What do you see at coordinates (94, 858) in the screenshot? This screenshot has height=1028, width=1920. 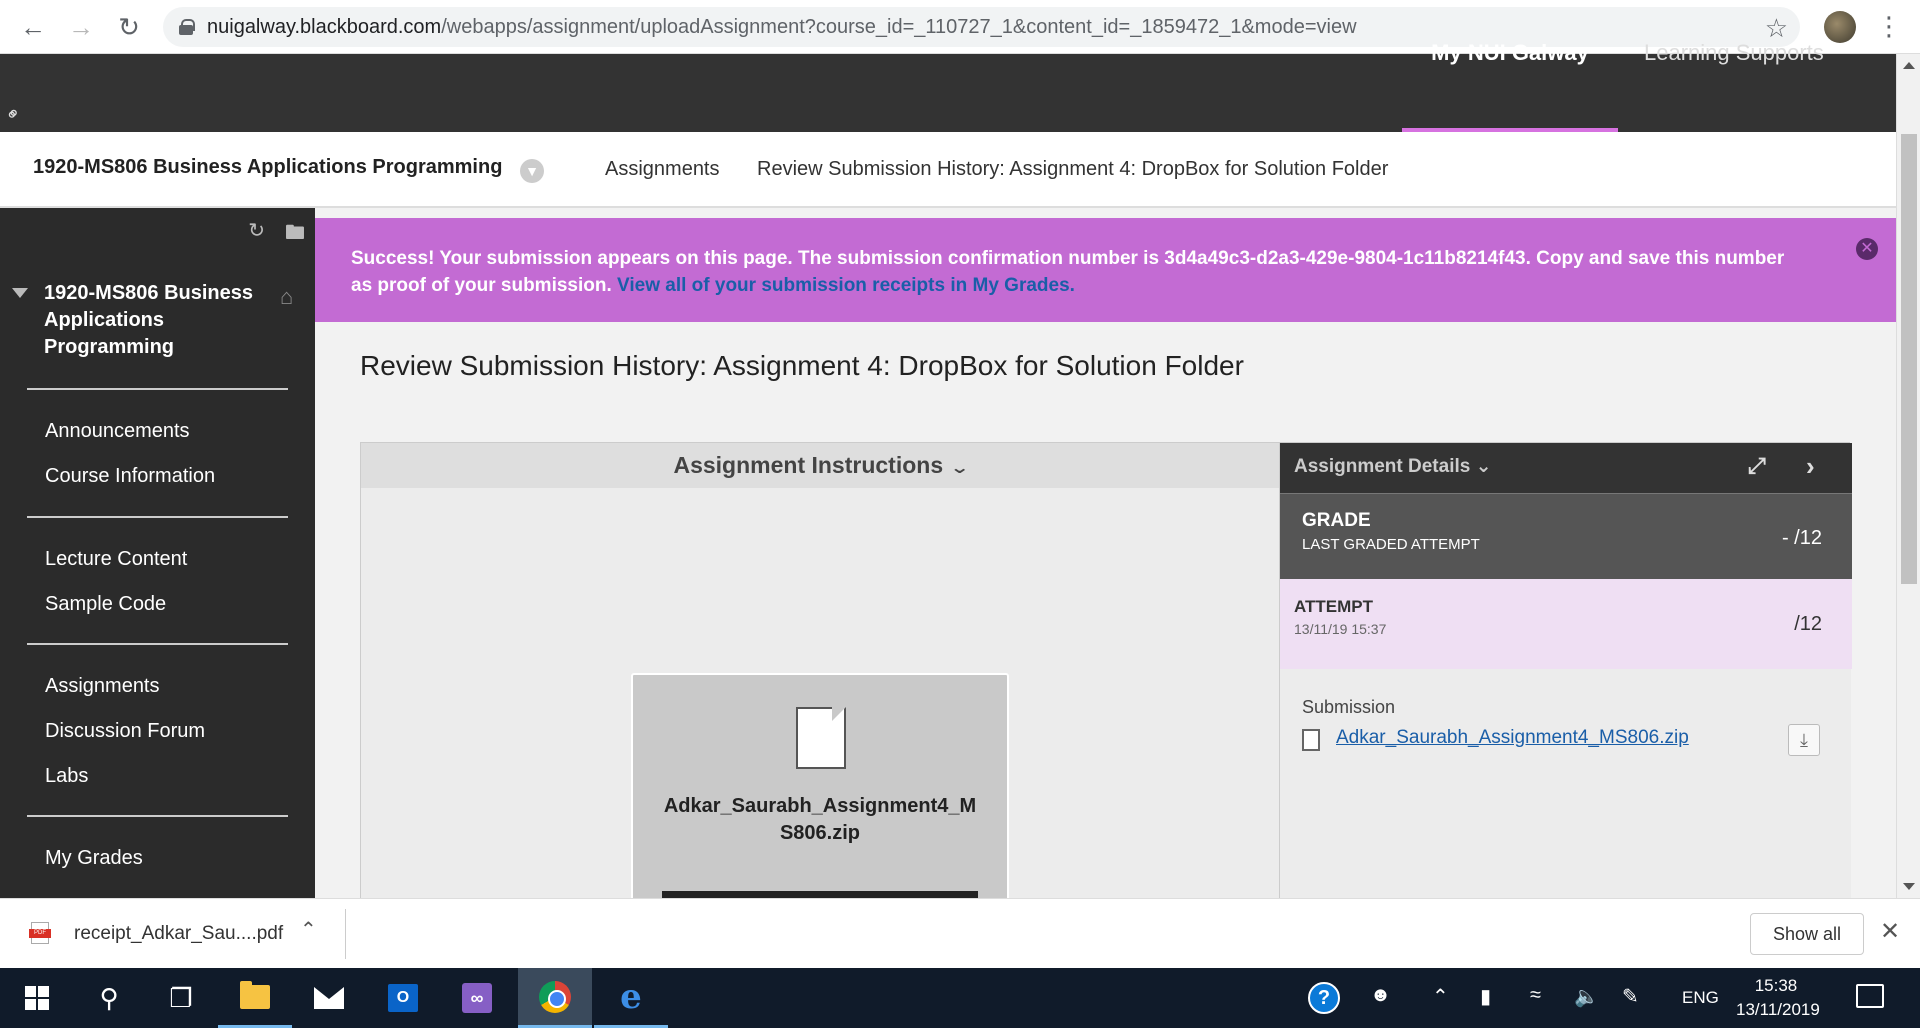 I see `sidebar-item-my-grades: My Grades` at bounding box center [94, 858].